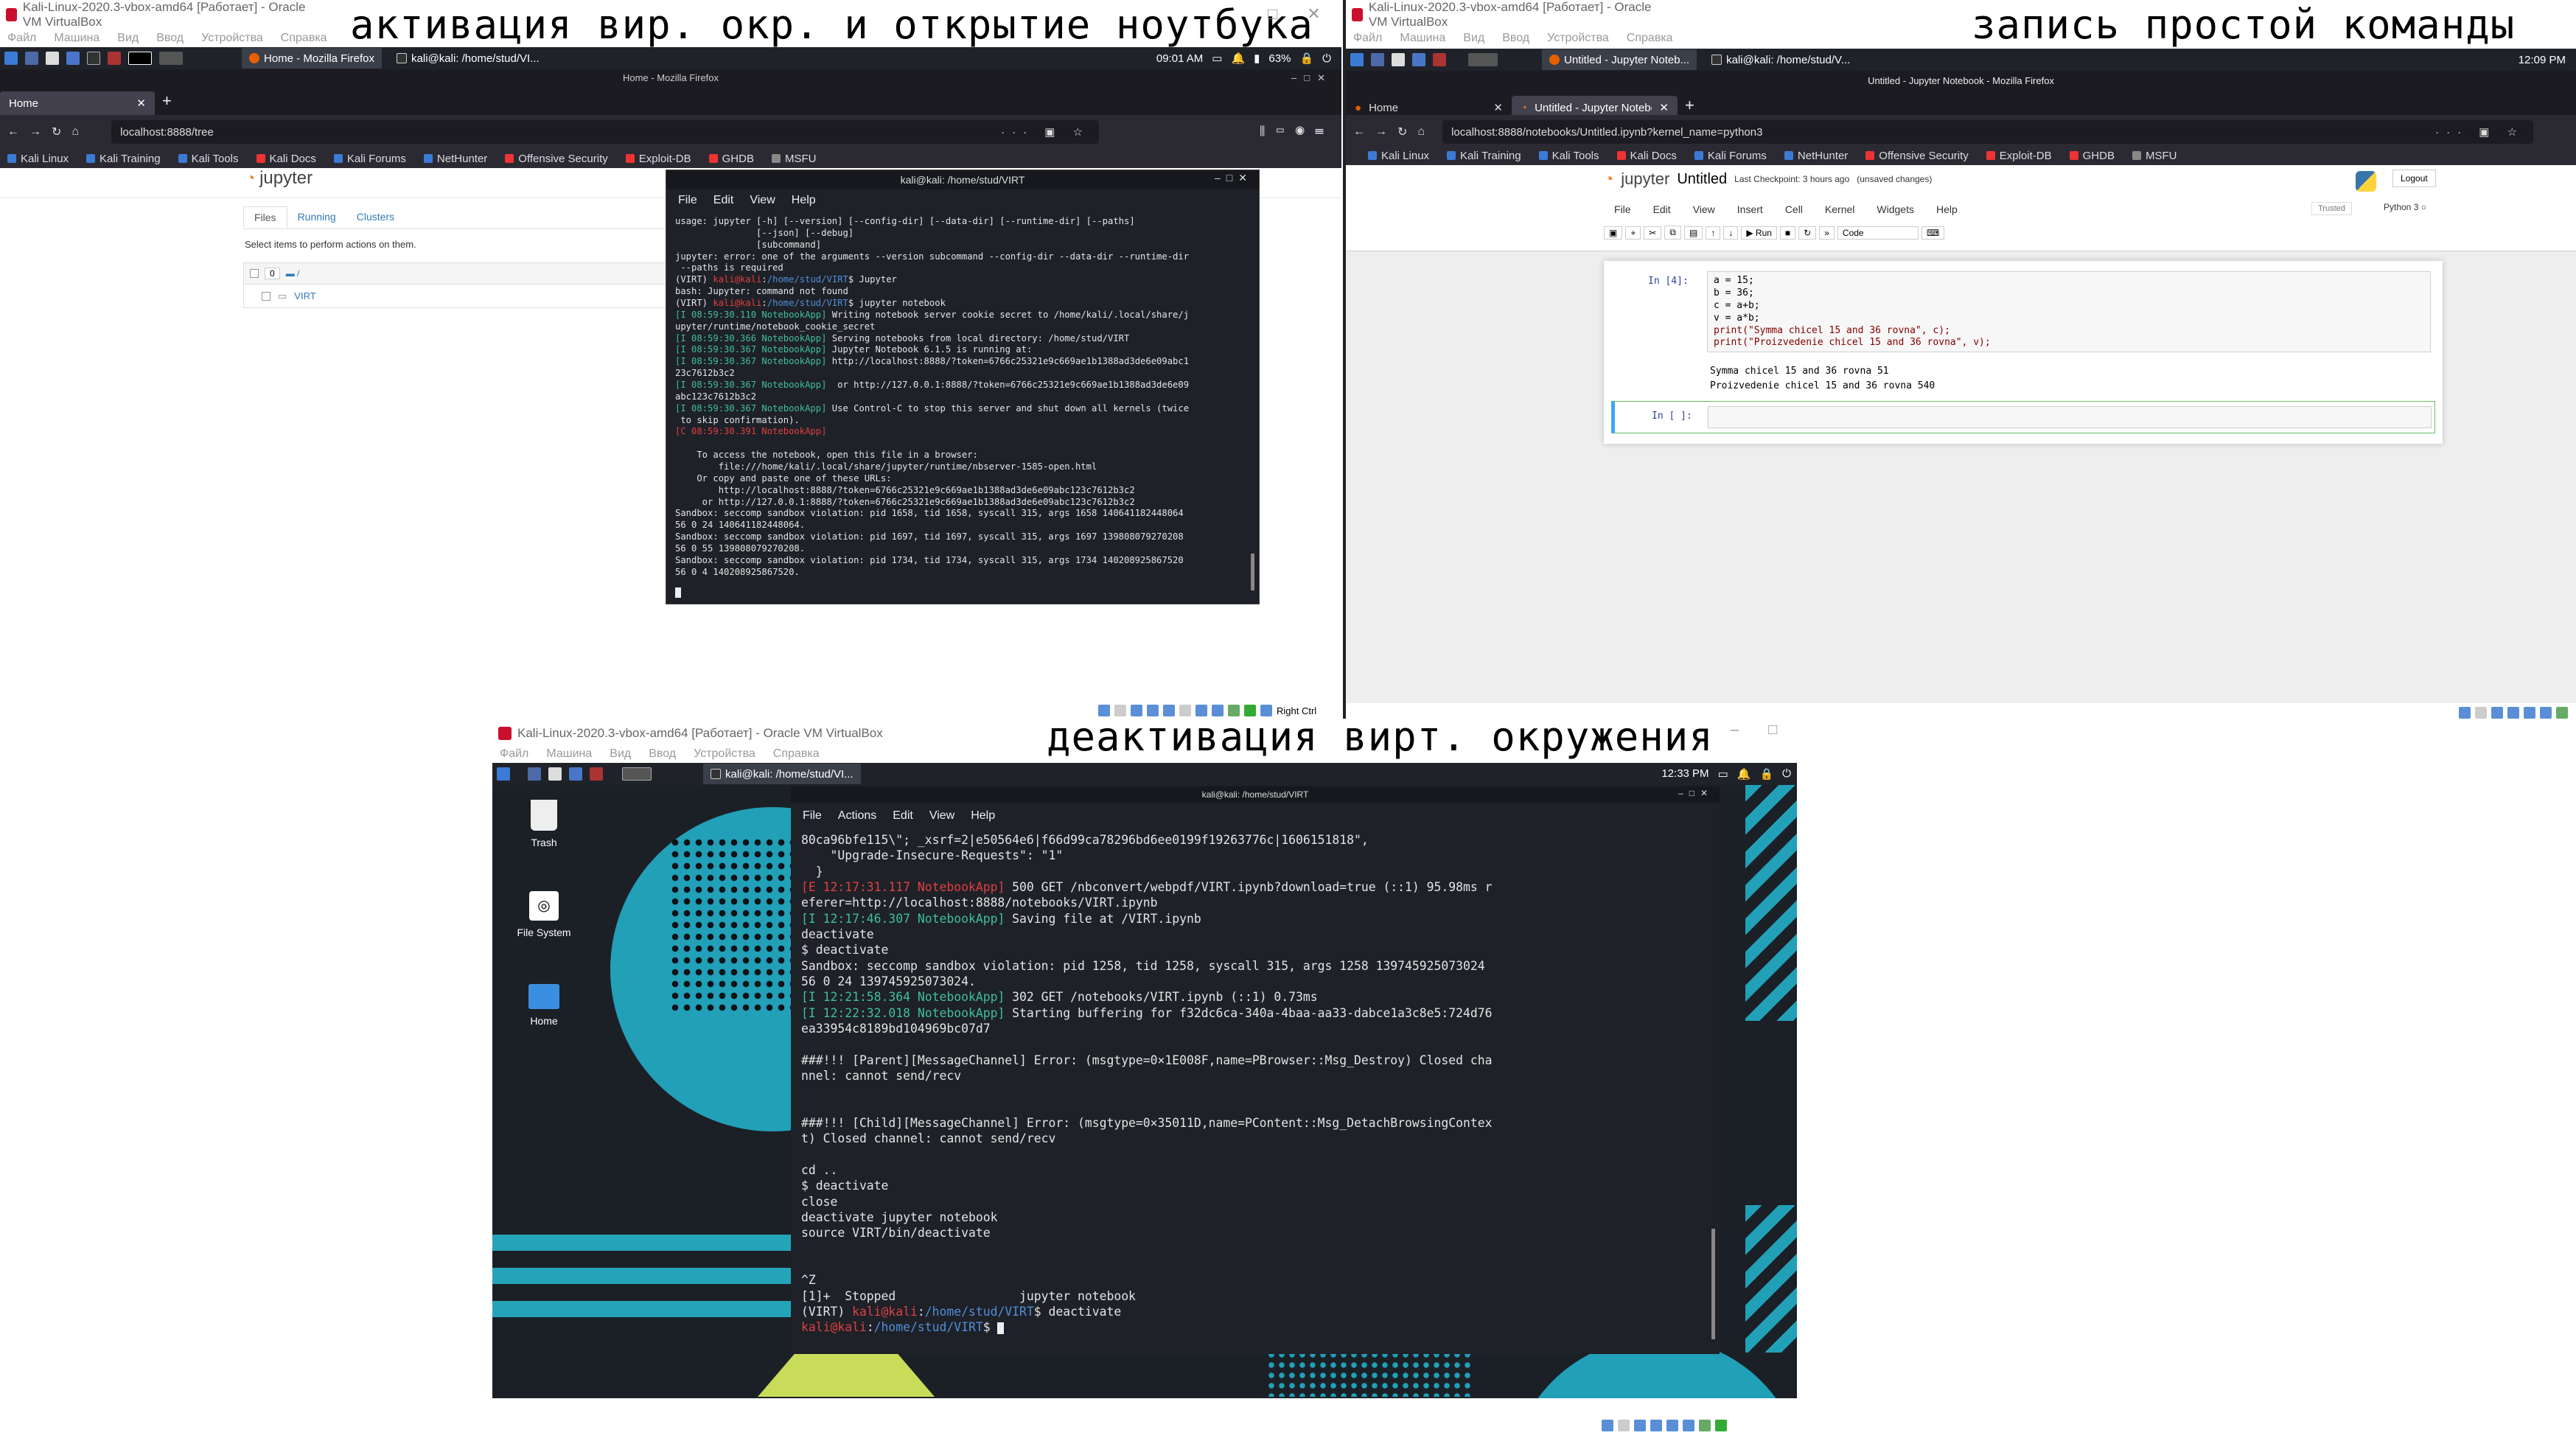 This screenshot has width=2576, height=1441. I want to click on url-bar: localhost:8888/tree ··· ▣ ☆, so click(605, 132).